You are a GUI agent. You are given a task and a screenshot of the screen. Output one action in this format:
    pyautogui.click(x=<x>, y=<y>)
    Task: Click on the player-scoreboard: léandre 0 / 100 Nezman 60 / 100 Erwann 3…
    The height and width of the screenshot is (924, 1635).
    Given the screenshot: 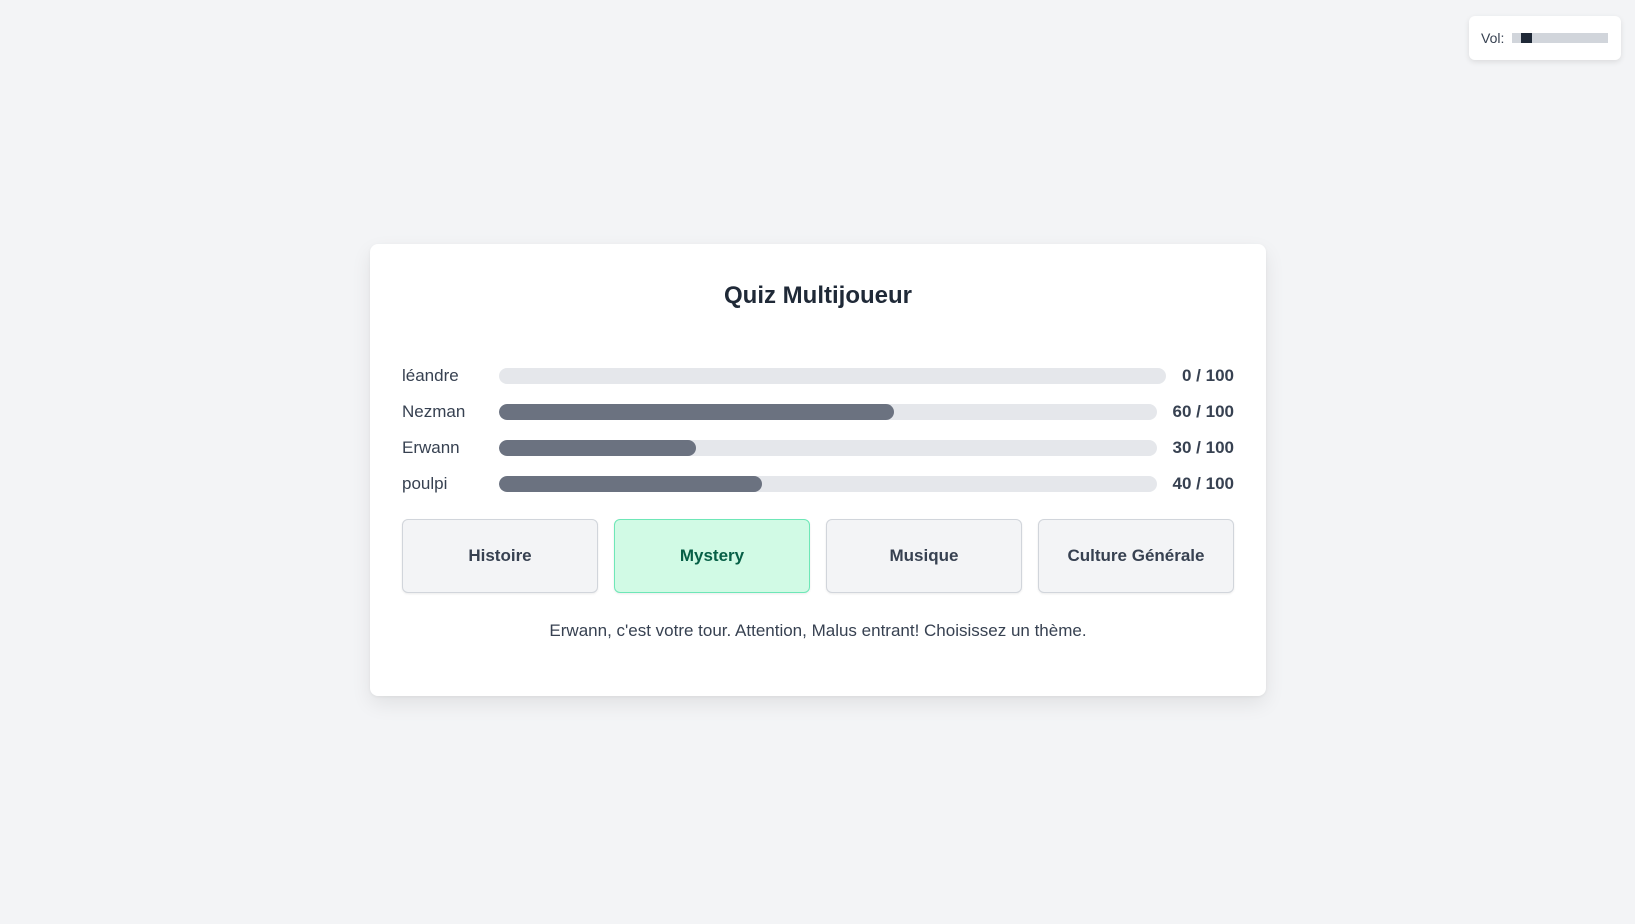 What is the action you would take?
    pyautogui.click(x=818, y=430)
    